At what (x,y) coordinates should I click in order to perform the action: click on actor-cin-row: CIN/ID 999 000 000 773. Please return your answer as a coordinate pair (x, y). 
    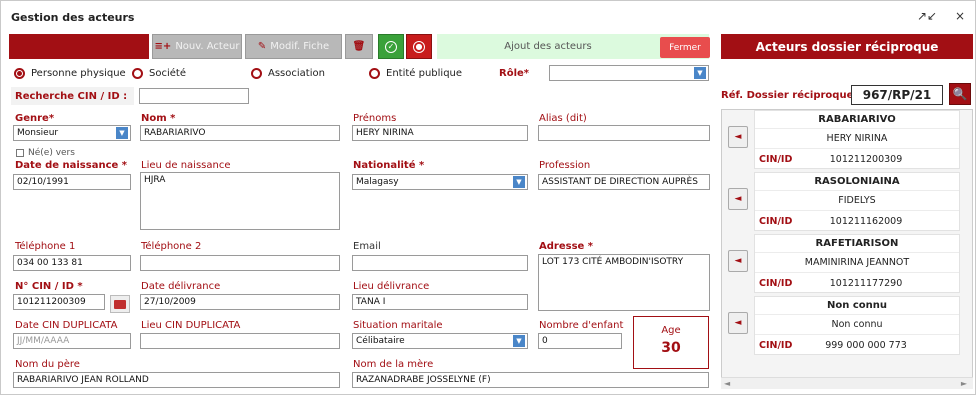
    Looking at the image, I should click on (857, 345).